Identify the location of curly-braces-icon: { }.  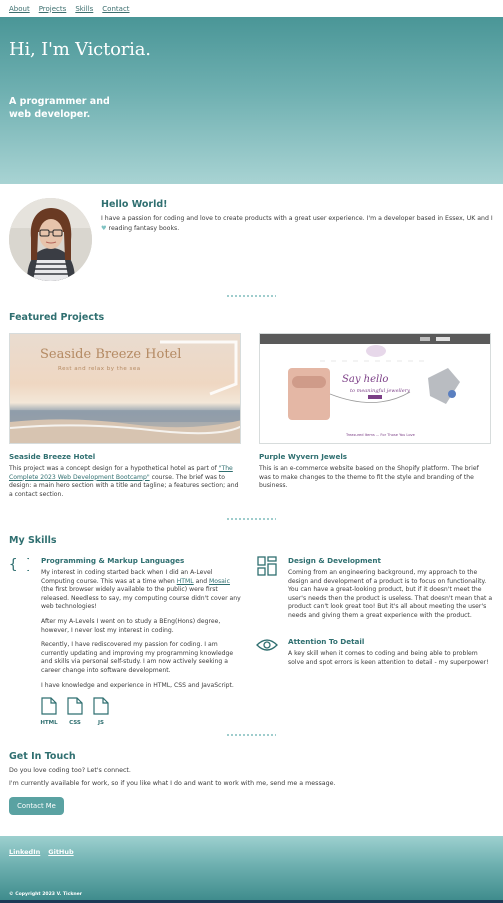
(21, 566).